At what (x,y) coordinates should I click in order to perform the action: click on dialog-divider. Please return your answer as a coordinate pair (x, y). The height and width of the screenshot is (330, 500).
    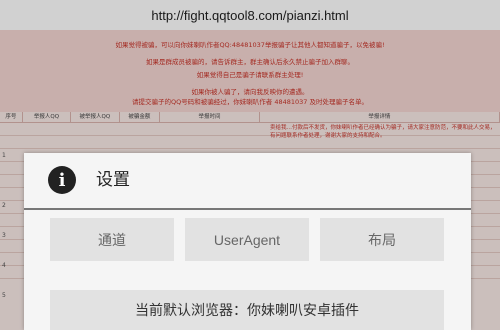
    Looking at the image, I should click on (247, 209).